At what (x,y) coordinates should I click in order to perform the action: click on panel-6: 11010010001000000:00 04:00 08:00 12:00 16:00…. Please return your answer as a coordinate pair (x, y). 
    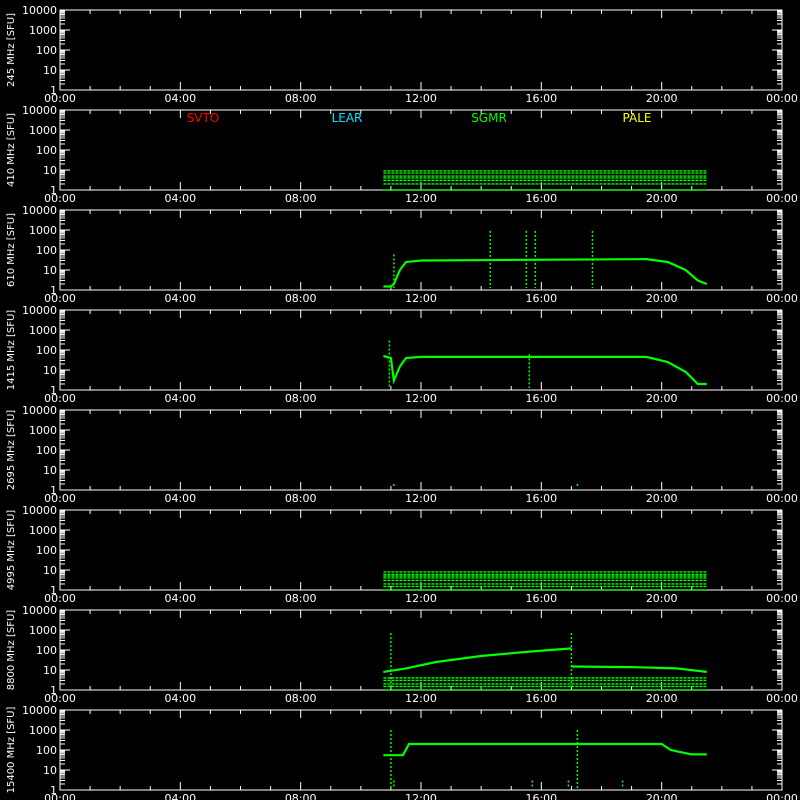
    Looking at the image, I should click on (402, 654).